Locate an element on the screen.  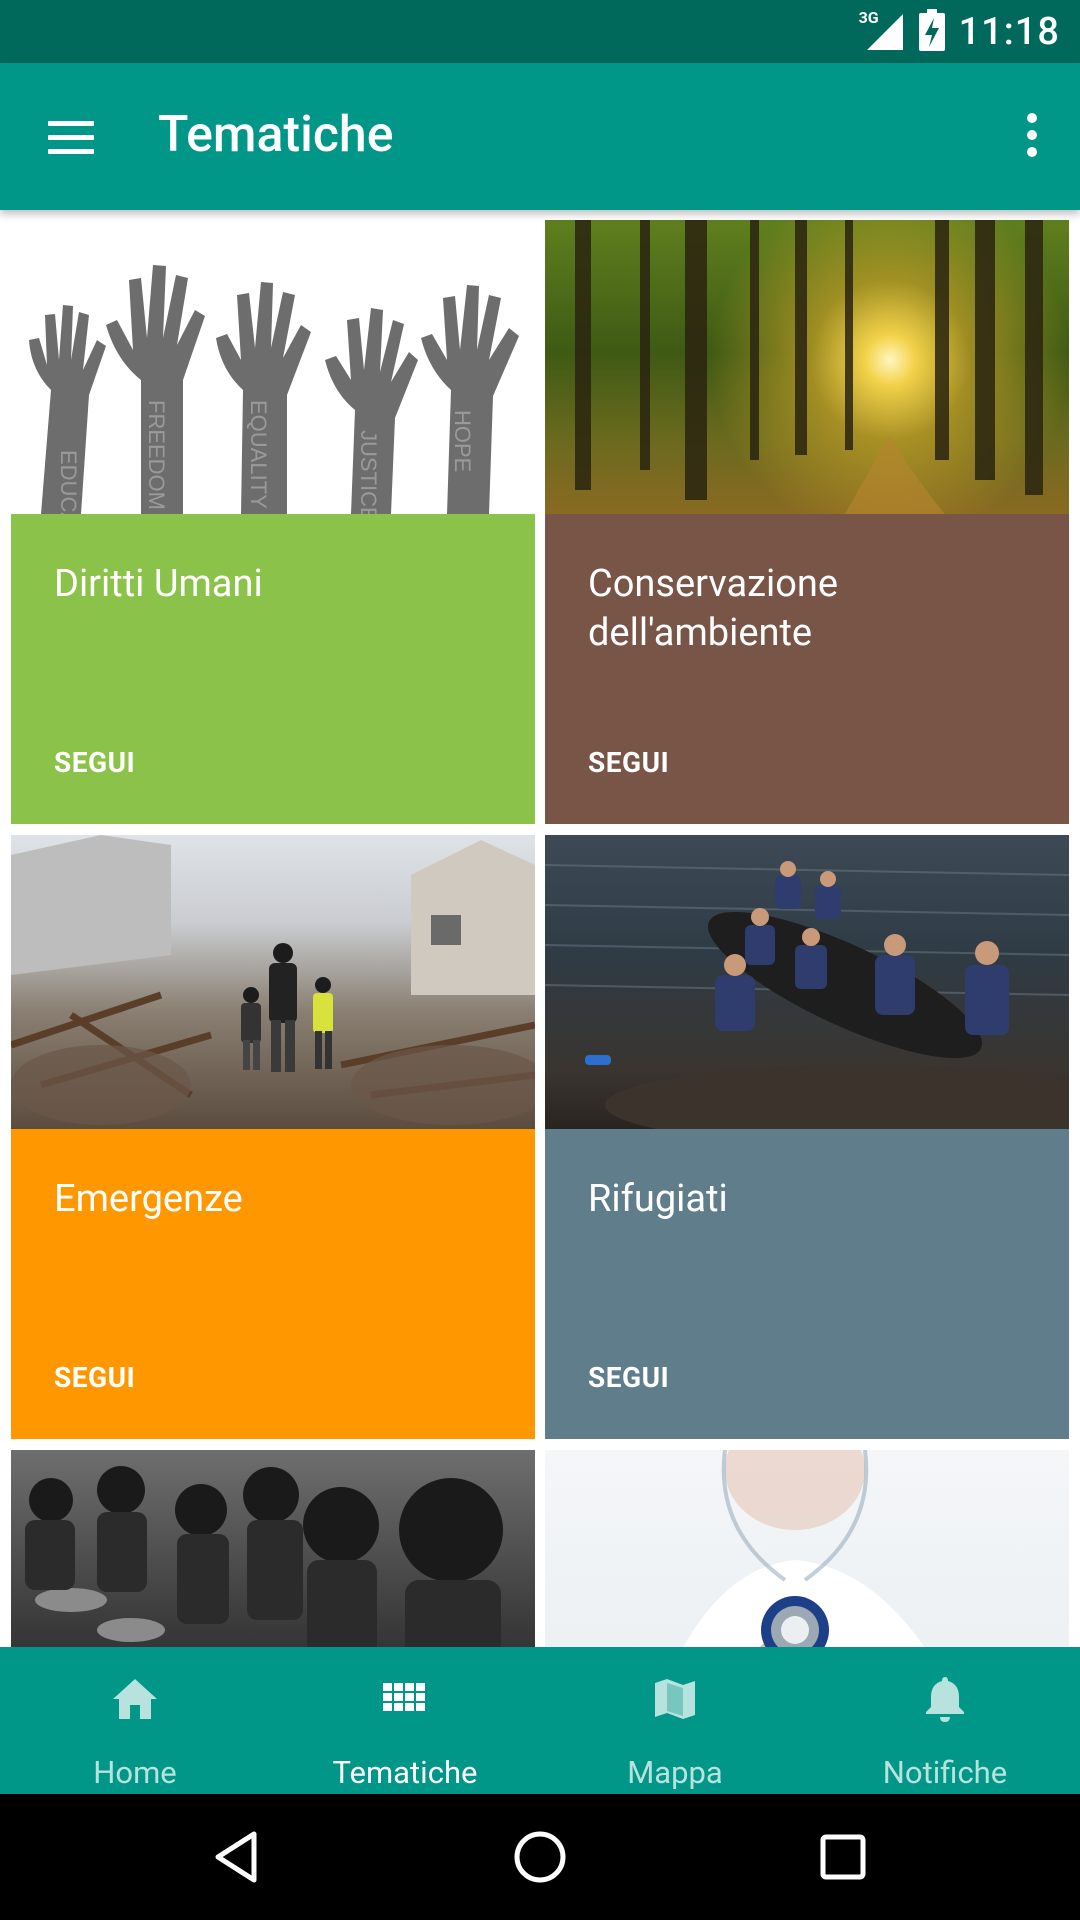
raised-hands-illustration: EDUCATION FREEDOM EQUALITY JUSTICE HOPE is located at coordinates (273, 367).